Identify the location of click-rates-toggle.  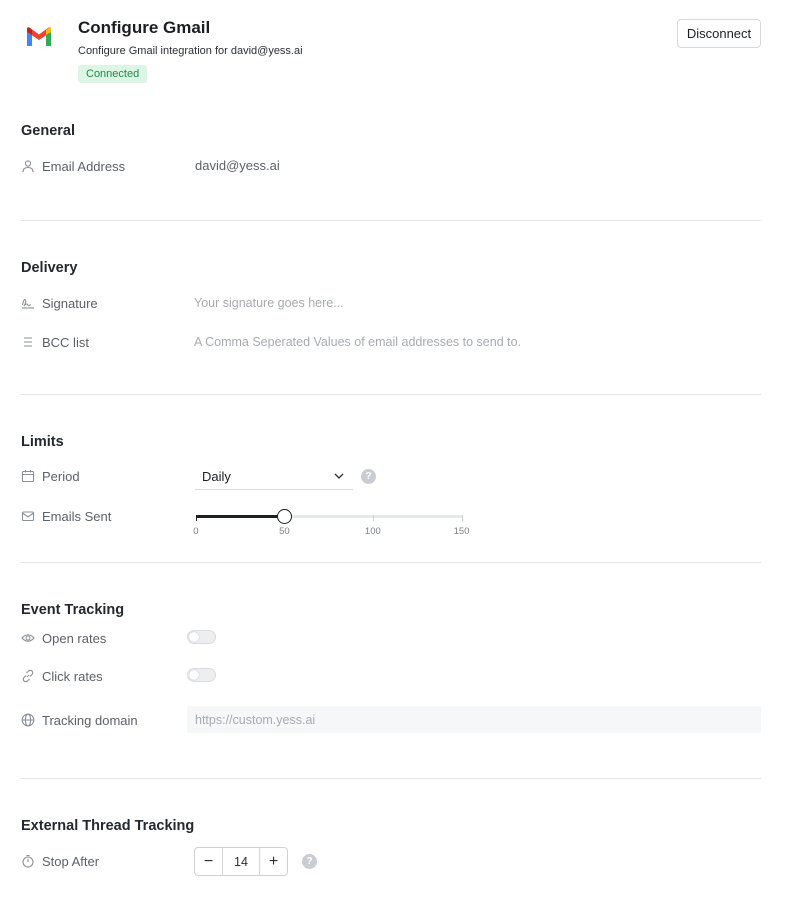
(201, 675).